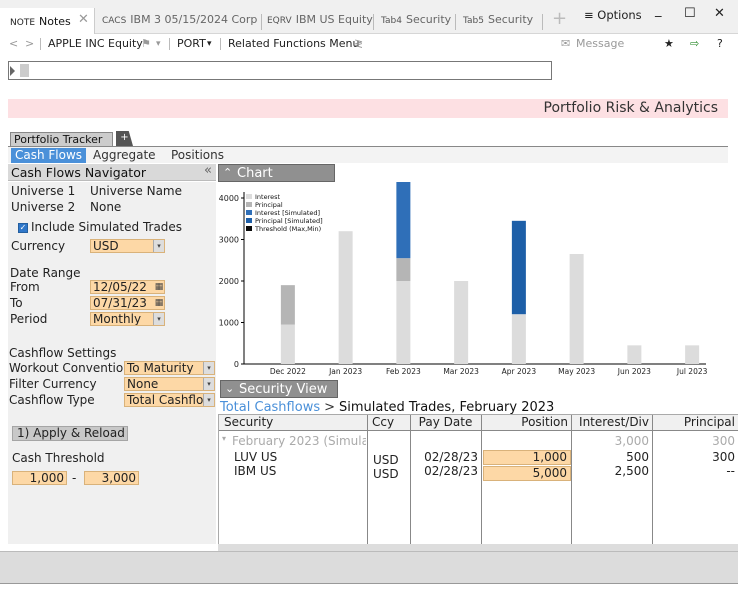 Image resolution: width=738 pixels, height=590 pixels. Describe the element at coordinates (695, 423) in the screenshot. I see `column-header-principal: Principal` at that location.